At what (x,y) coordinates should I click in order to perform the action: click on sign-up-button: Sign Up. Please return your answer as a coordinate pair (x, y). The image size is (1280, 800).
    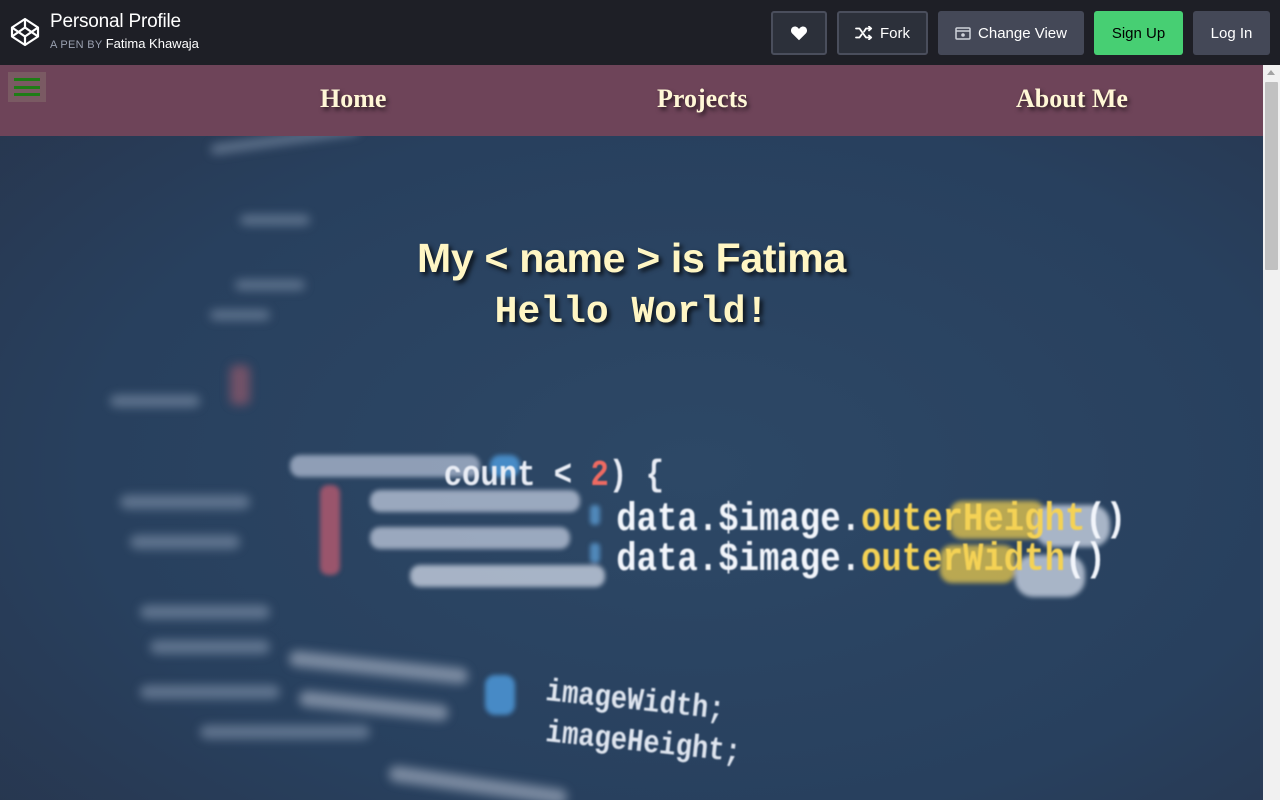
    Looking at the image, I should click on (1138, 33).